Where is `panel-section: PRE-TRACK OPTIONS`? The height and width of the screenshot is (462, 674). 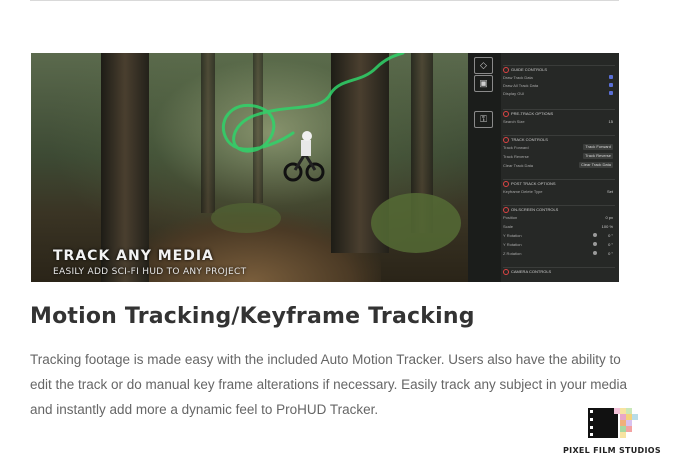 panel-section: PRE-TRACK OPTIONS is located at coordinates (559, 113).